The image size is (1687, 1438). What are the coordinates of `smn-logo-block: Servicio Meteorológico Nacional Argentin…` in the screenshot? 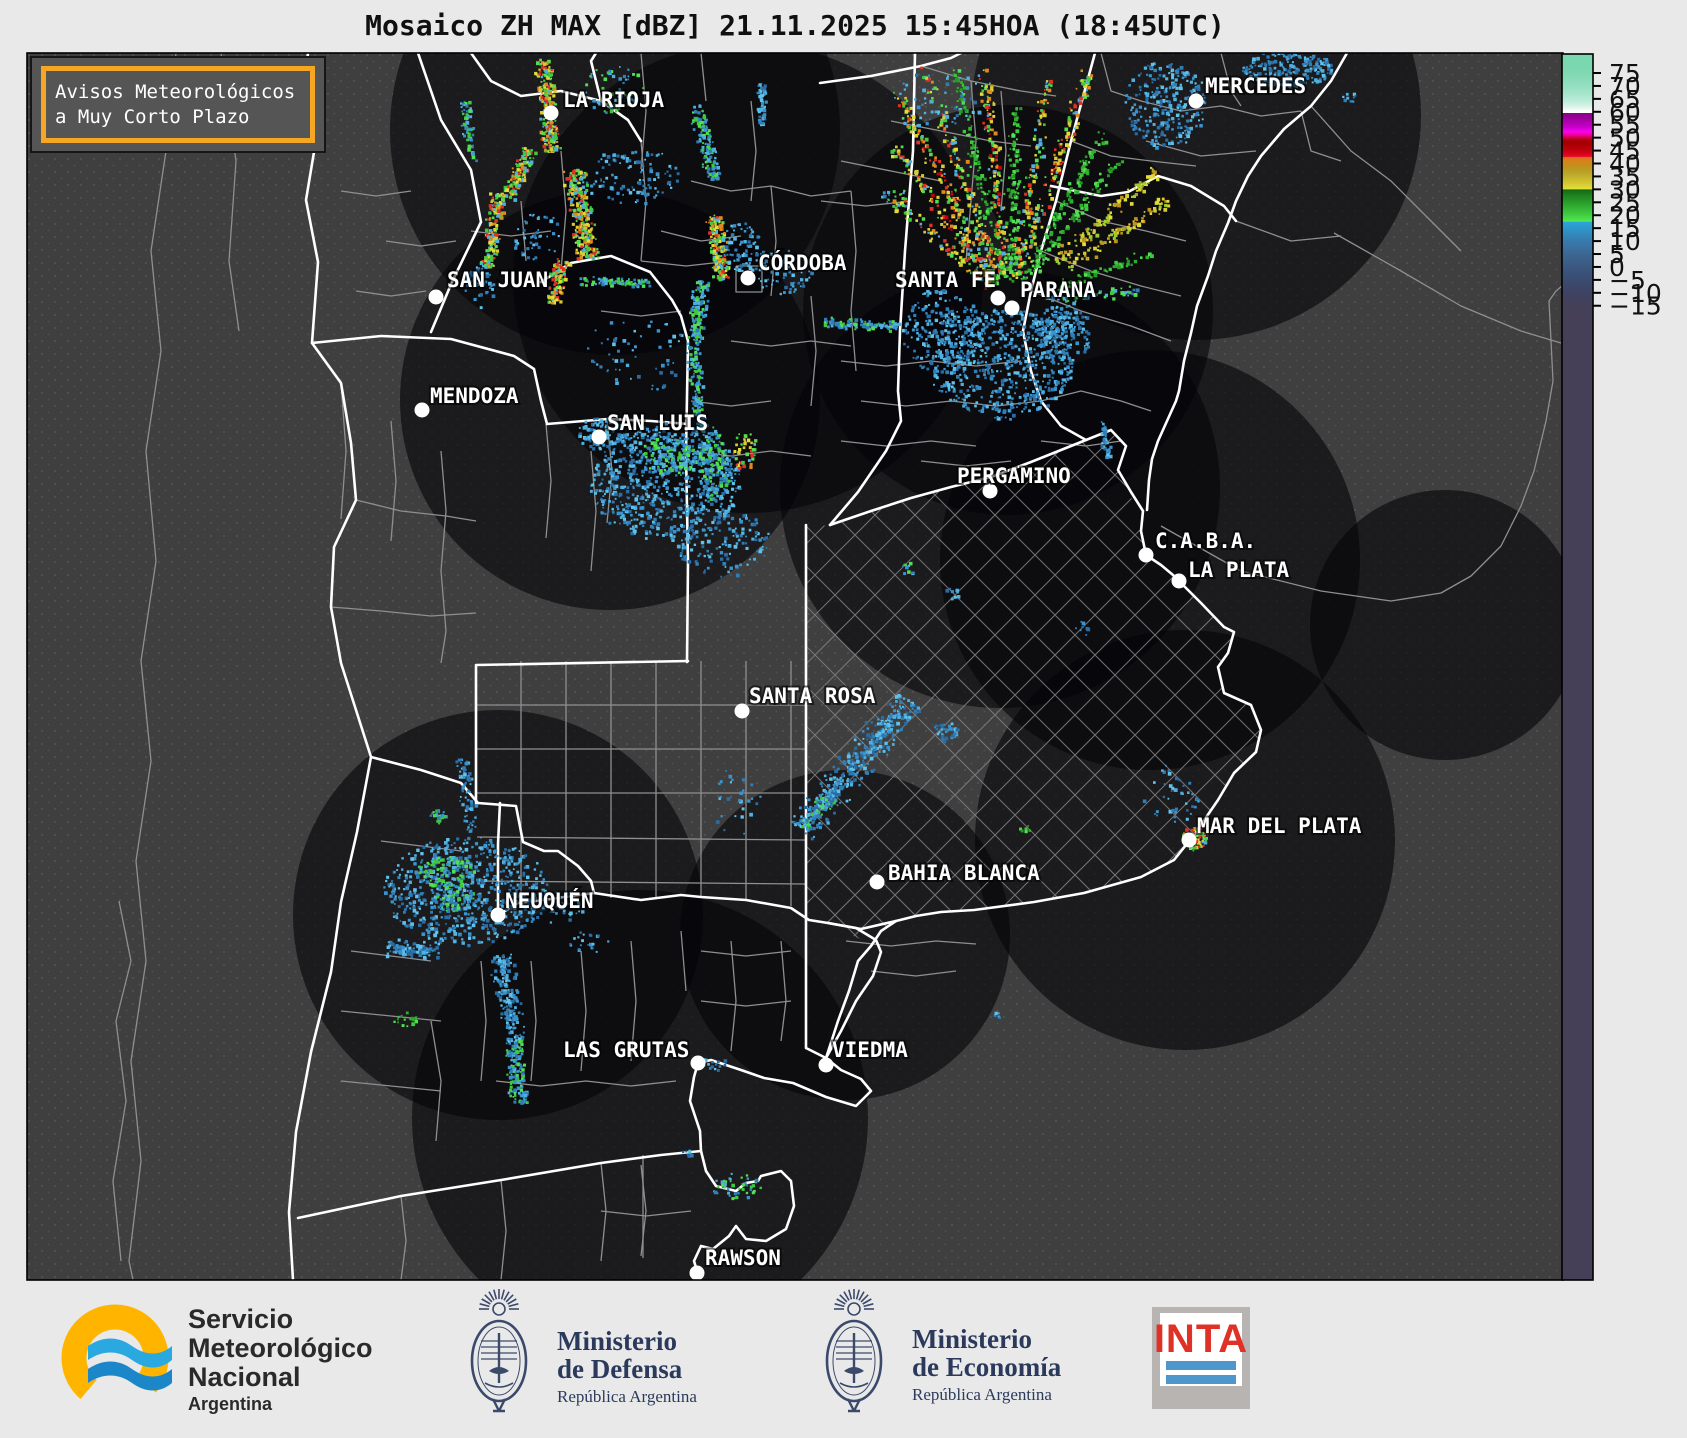 It's located at (216, 1358).